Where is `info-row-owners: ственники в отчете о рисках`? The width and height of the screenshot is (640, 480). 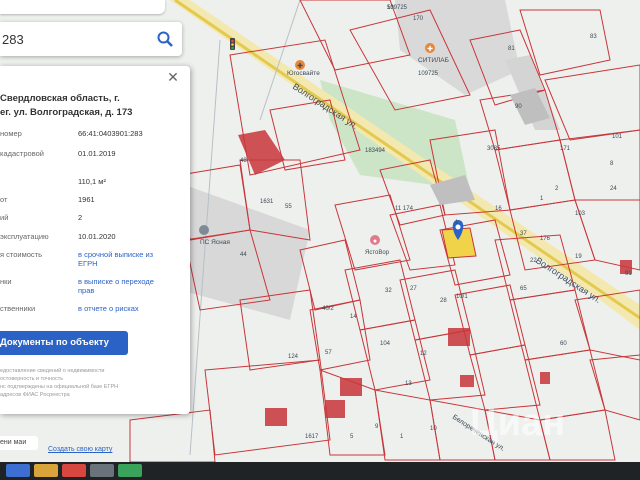
info-row-owners: ственники в отчете о рисках is located at coordinates (69, 308).